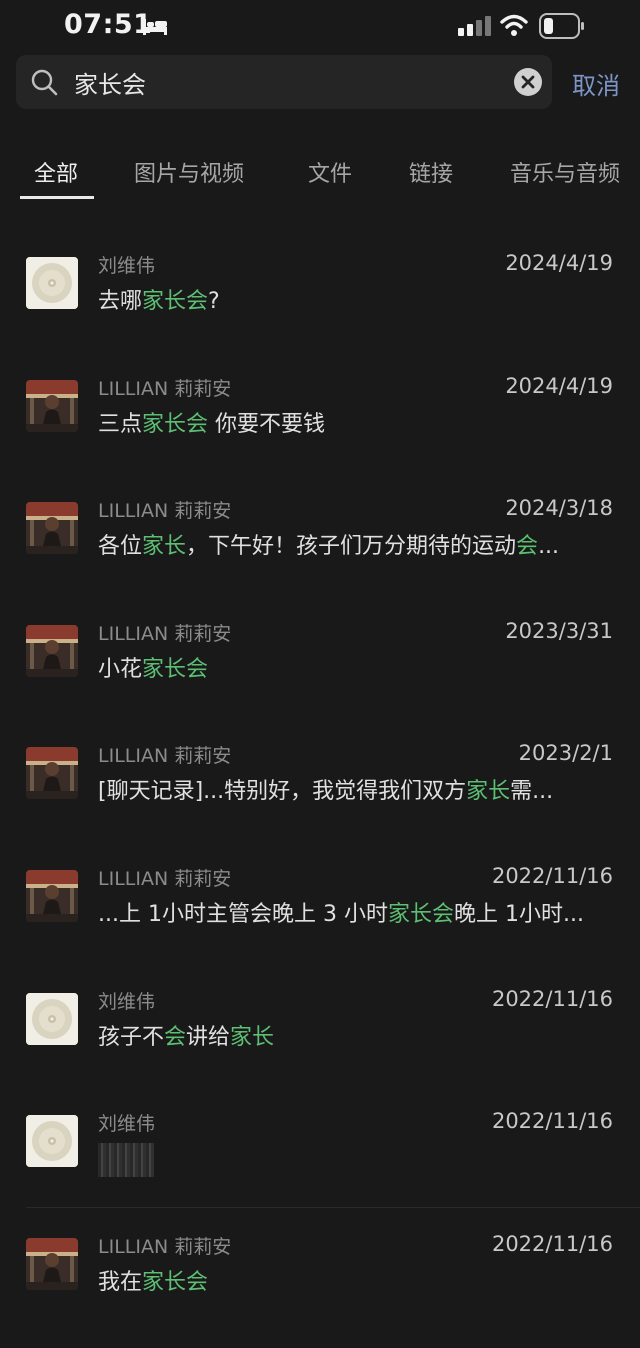 This screenshot has height=1348, width=640. What do you see at coordinates (120, 301) in the screenshot?
I see `snippet-text: 去哪` at bounding box center [120, 301].